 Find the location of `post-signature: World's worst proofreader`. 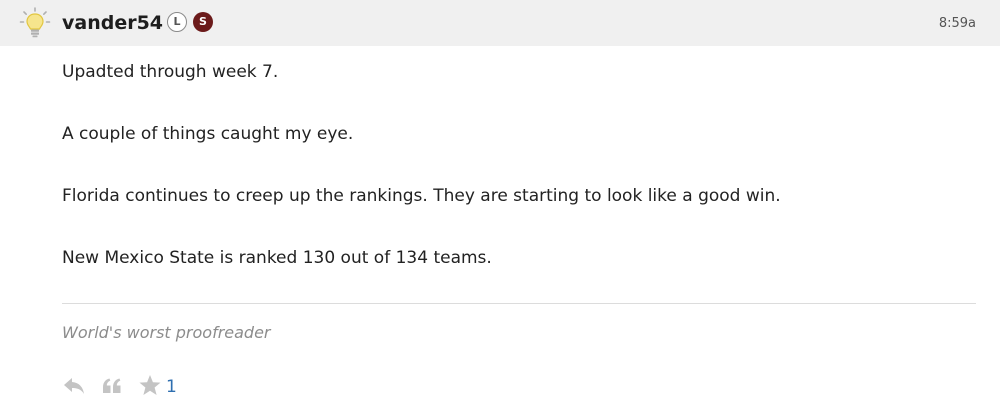

post-signature: World's worst proofreader is located at coordinates (166, 332).